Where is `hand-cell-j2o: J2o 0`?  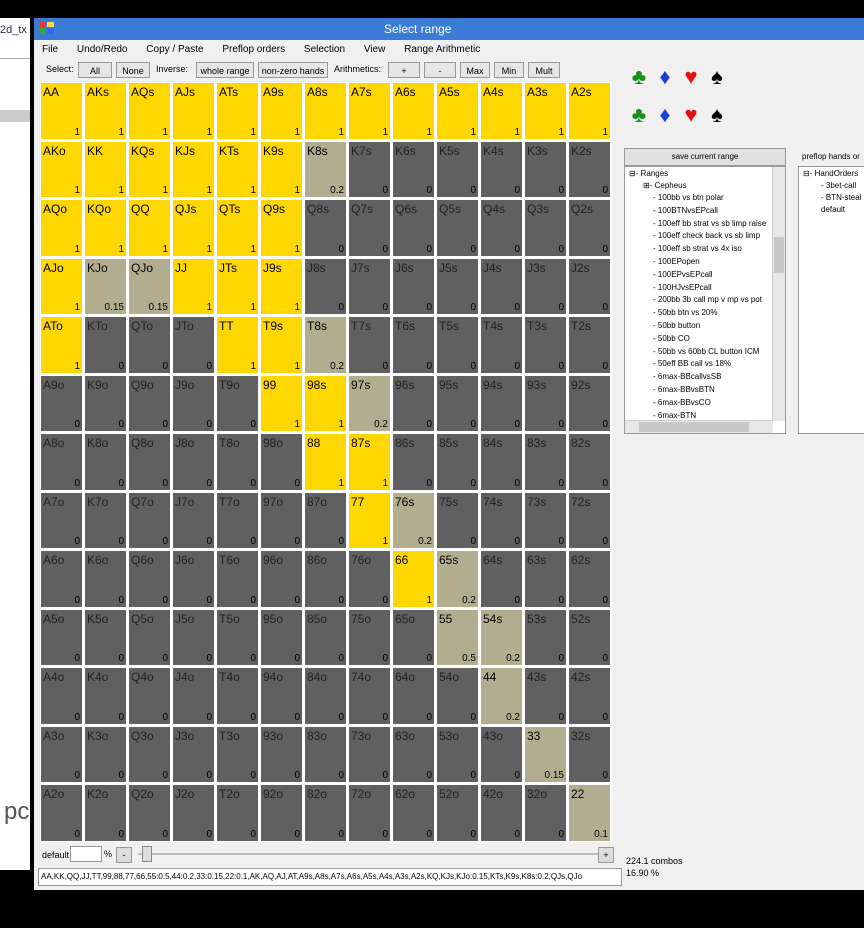 hand-cell-j2o: J2o 0 is located at coordinates (193, 813).